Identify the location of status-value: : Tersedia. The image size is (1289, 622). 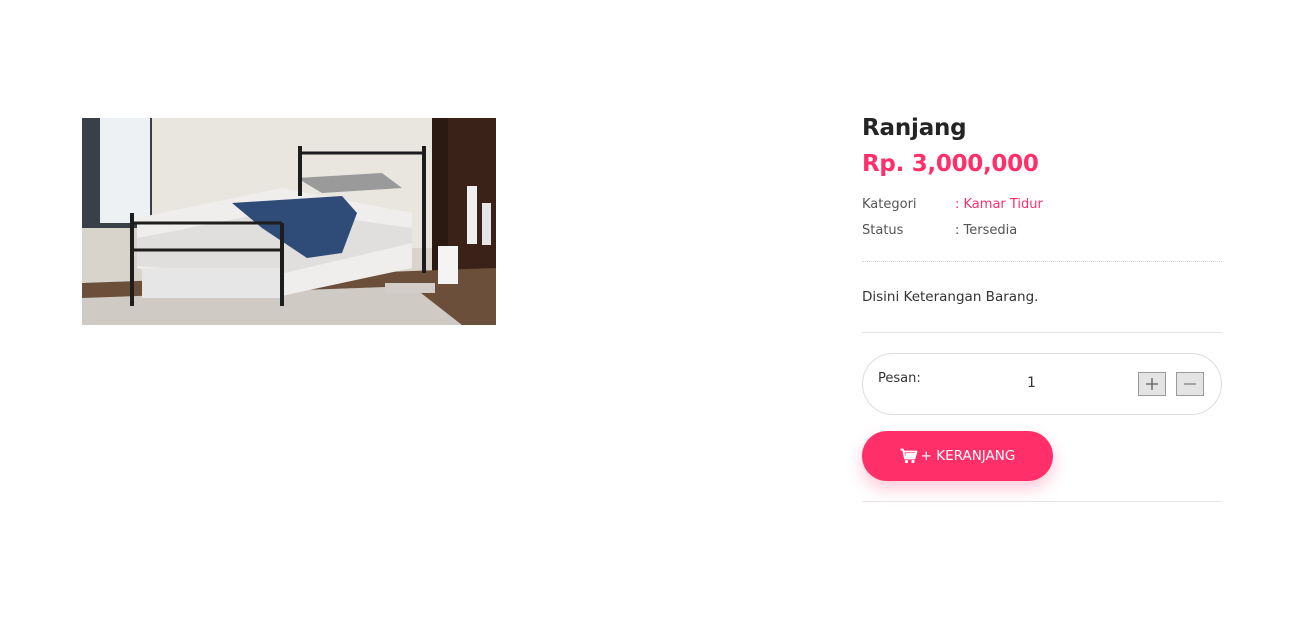
(986, 230).